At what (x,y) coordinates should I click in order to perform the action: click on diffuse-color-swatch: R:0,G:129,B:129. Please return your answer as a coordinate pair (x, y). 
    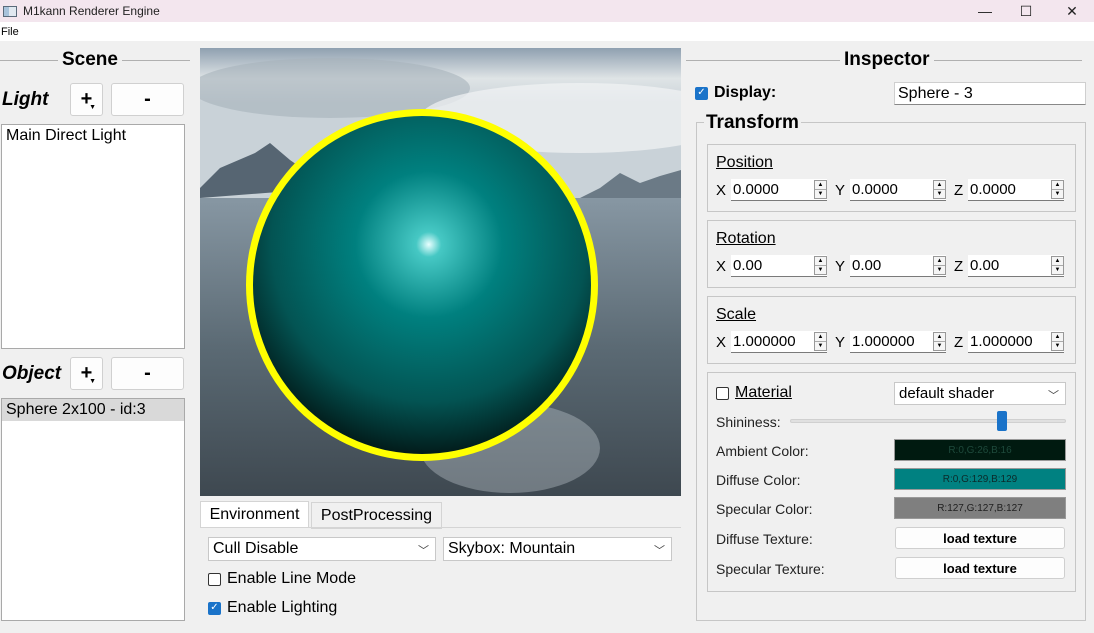
    Looking at the image, I should click on (980, 479).